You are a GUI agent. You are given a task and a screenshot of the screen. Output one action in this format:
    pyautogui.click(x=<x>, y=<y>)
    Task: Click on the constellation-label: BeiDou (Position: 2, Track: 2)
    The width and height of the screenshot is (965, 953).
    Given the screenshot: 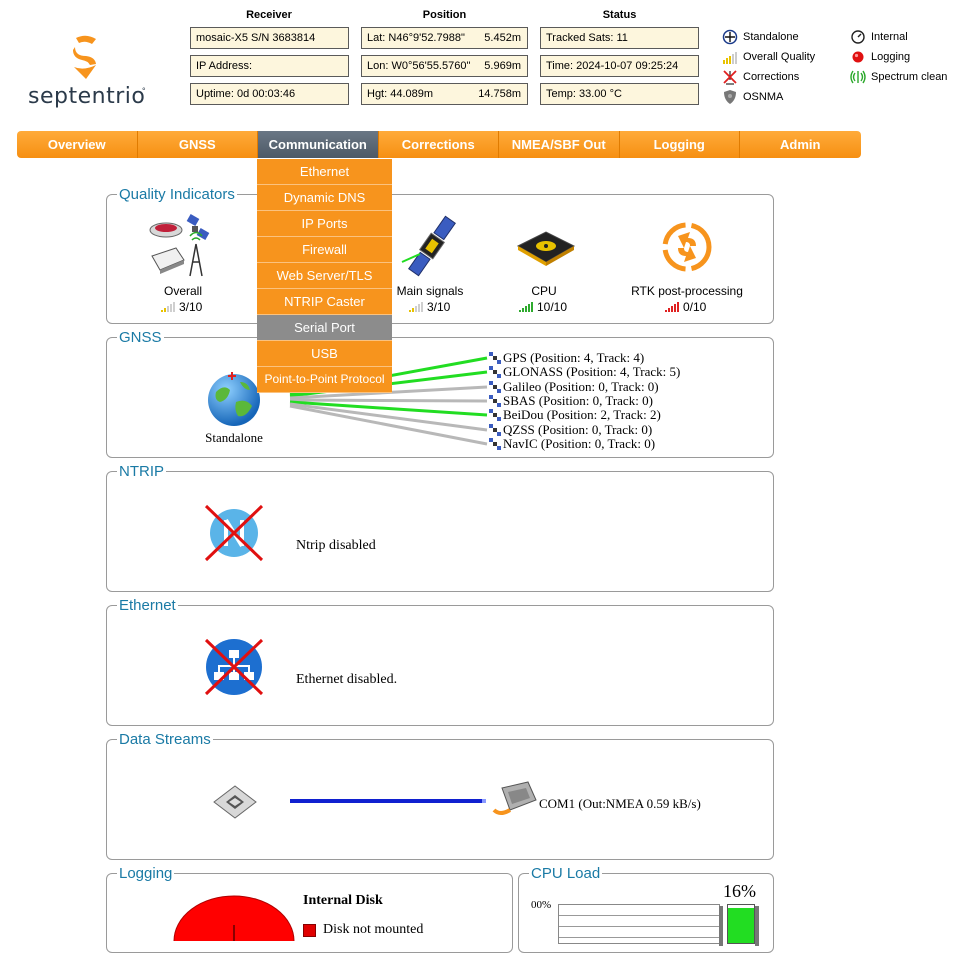 What is the action you would take?
    pyautogui.click(x=582, y=414)
    